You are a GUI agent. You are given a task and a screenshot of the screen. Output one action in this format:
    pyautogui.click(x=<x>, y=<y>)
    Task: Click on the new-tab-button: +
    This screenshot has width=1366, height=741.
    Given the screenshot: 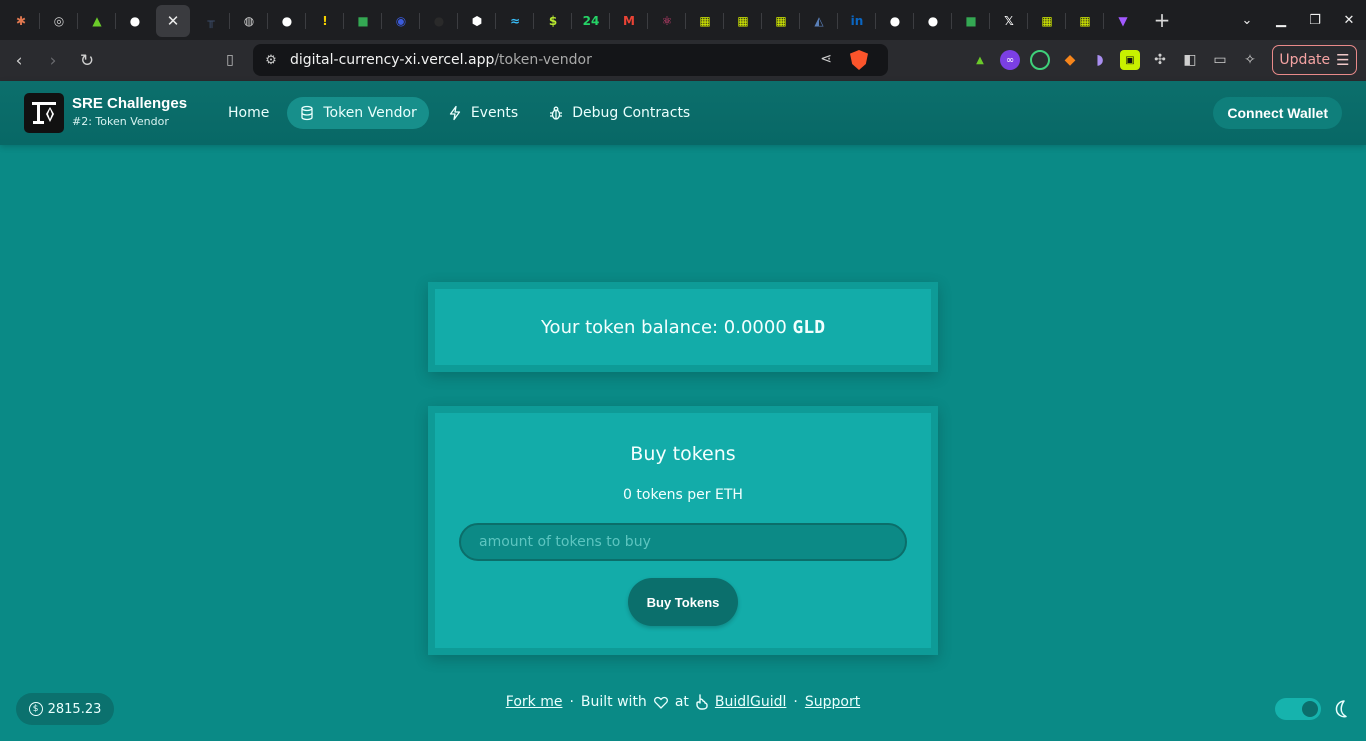 What is the action you would take?
    pyautogui.click(x=1162, y=20)
    